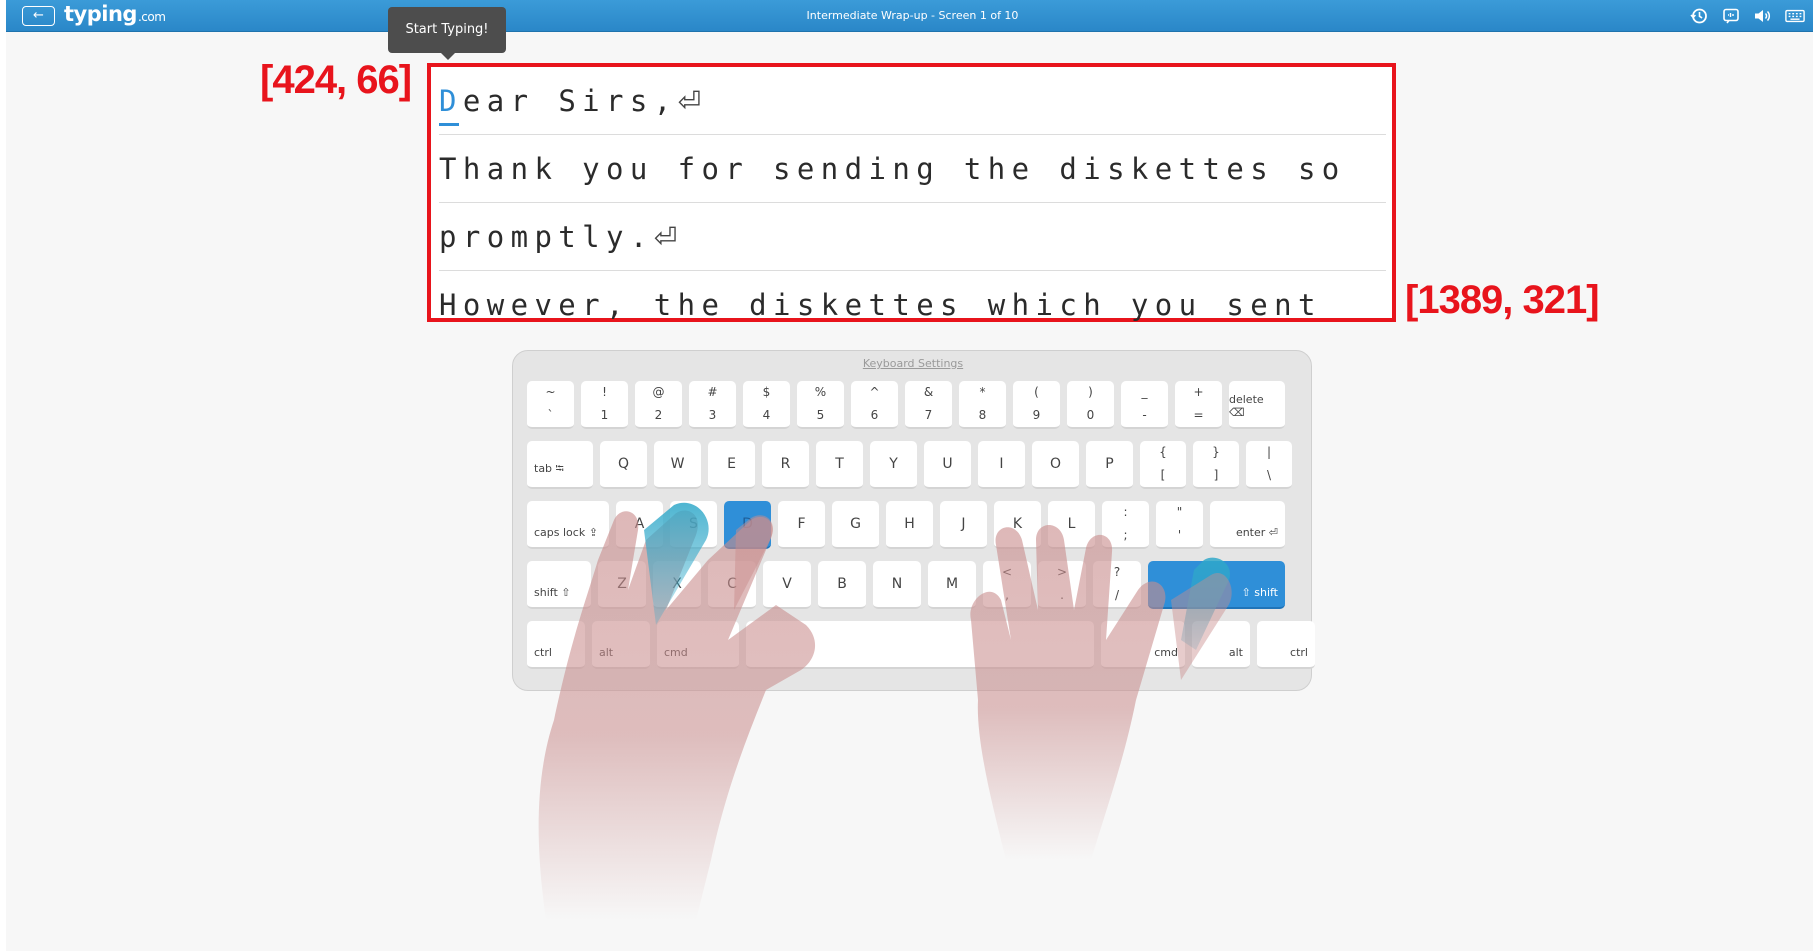 The width and height of the screenshot is (1813, 951). What do you see at coordinates (1017, 525) in the screenshot?
I see `key-k: K` at bounding box center [1017, 525].